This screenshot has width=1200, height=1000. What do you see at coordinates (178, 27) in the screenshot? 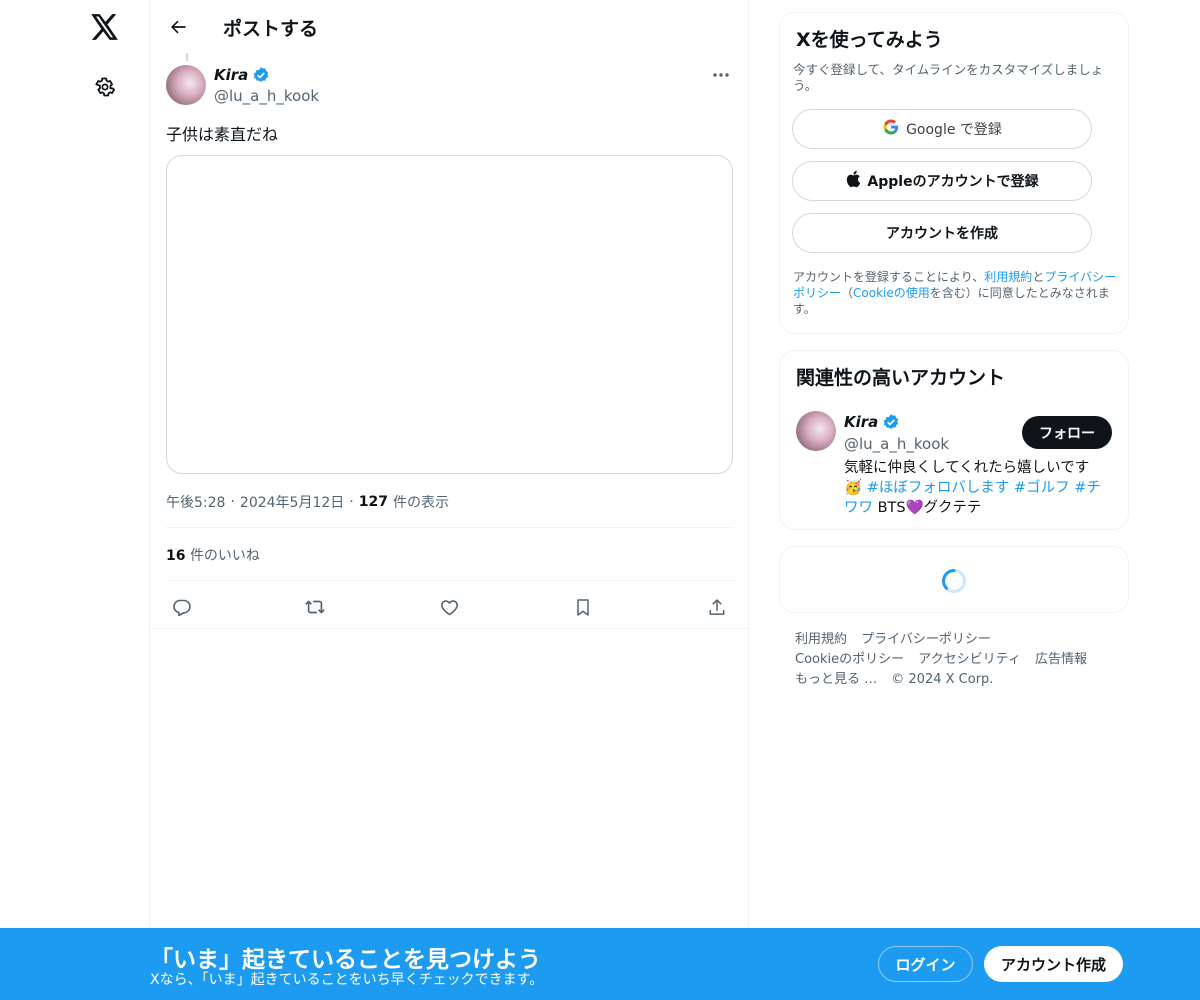
I see `back-arrow-icon` at bounding box center [178, 27].